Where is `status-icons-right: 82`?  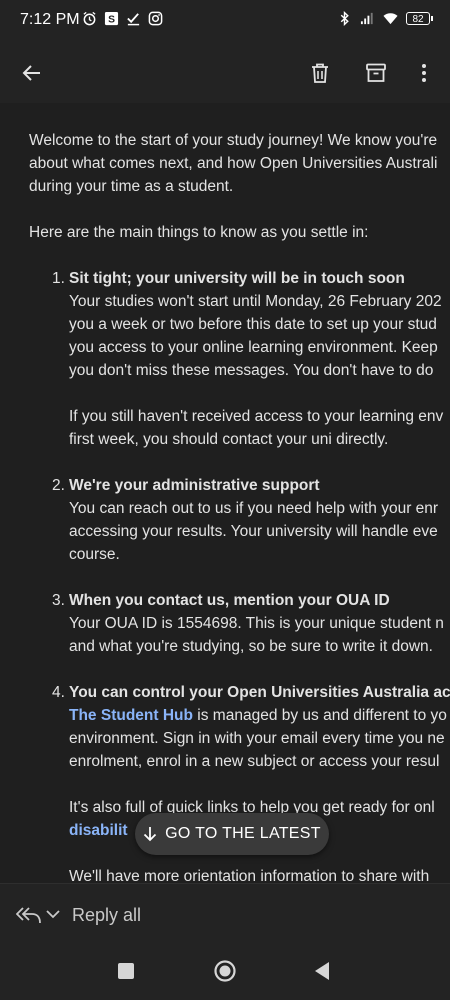
status-icons-right: 82 is located at coordinates (385, 18).